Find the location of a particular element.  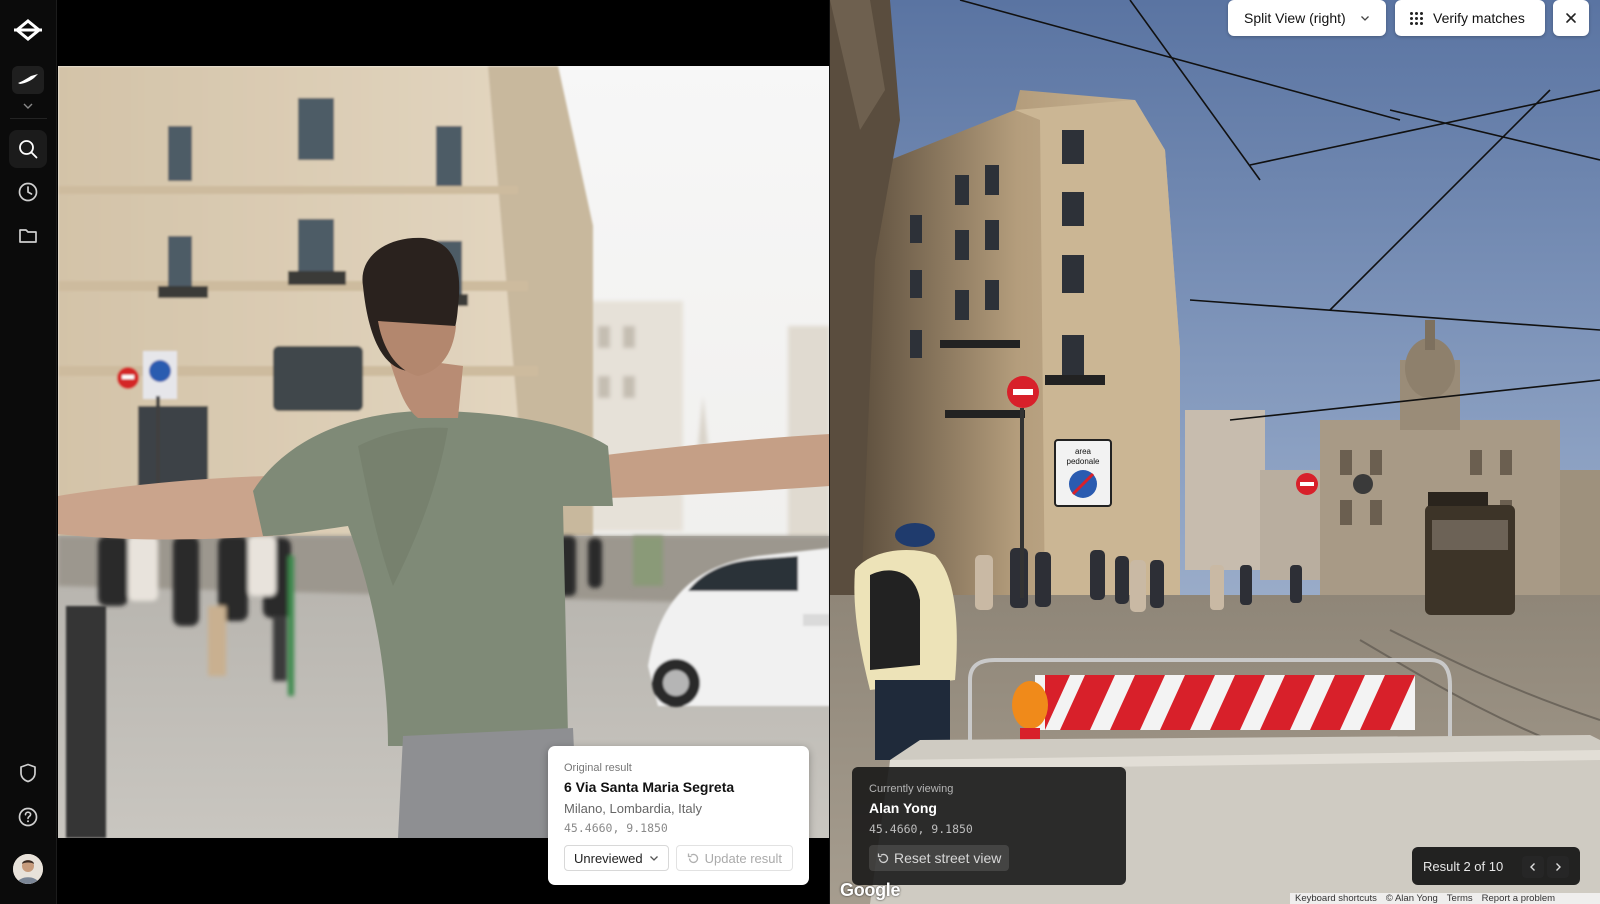

sidebar-item-privacy is located at coordinates (28, 773).